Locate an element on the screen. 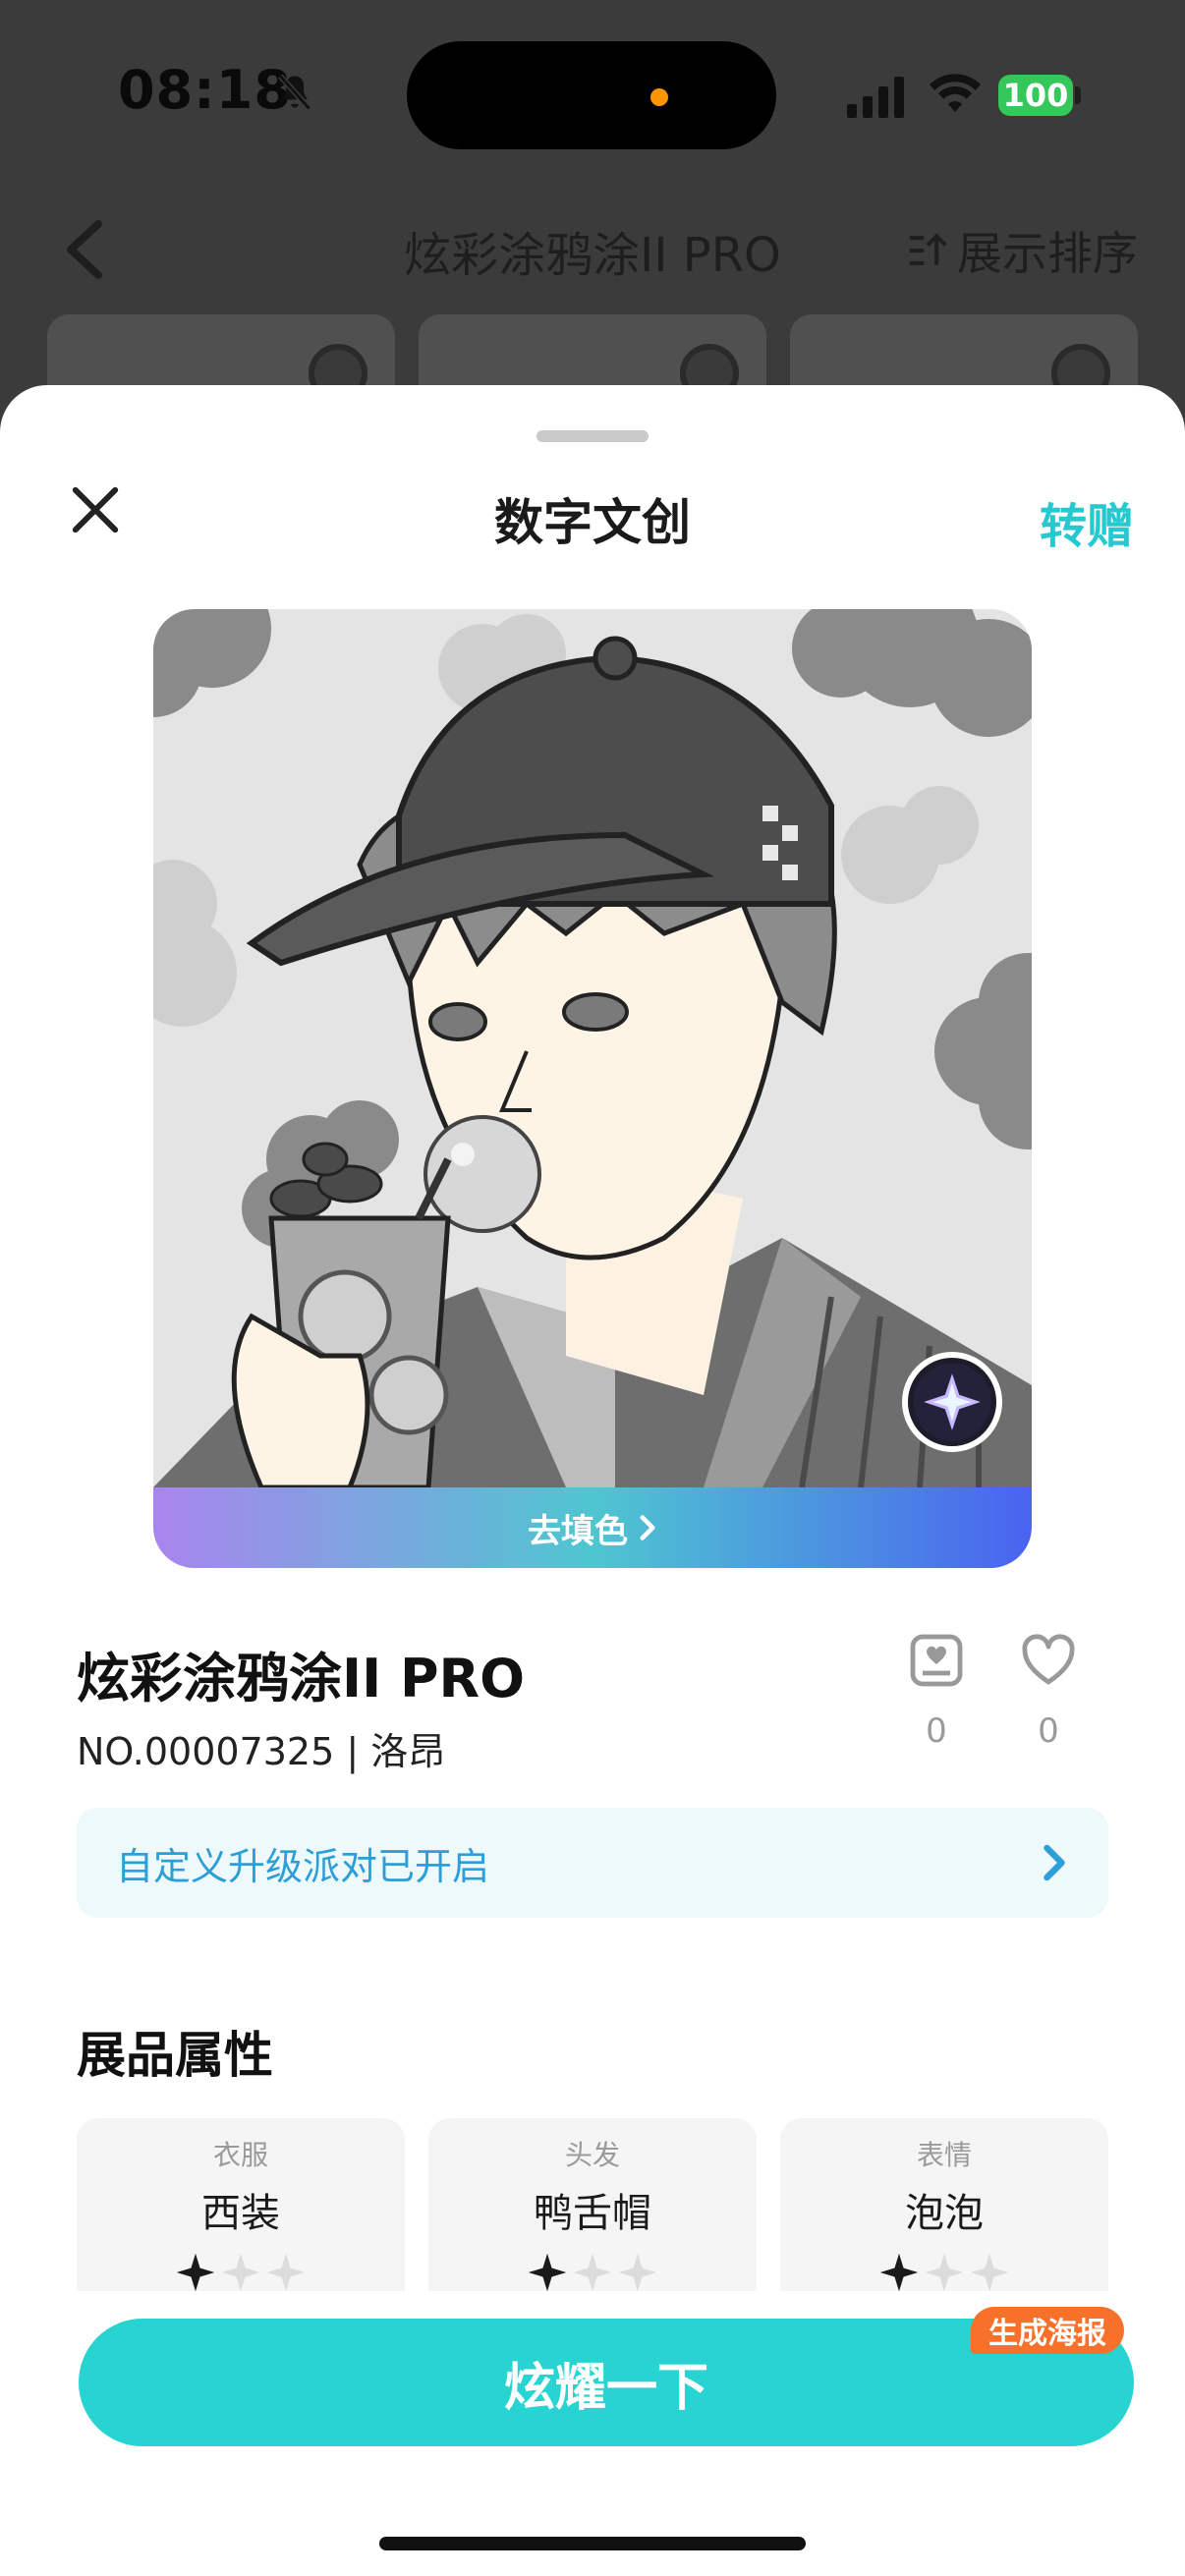  attribute-card: 表情 泡泡 is located at coordinates (944, 2216).